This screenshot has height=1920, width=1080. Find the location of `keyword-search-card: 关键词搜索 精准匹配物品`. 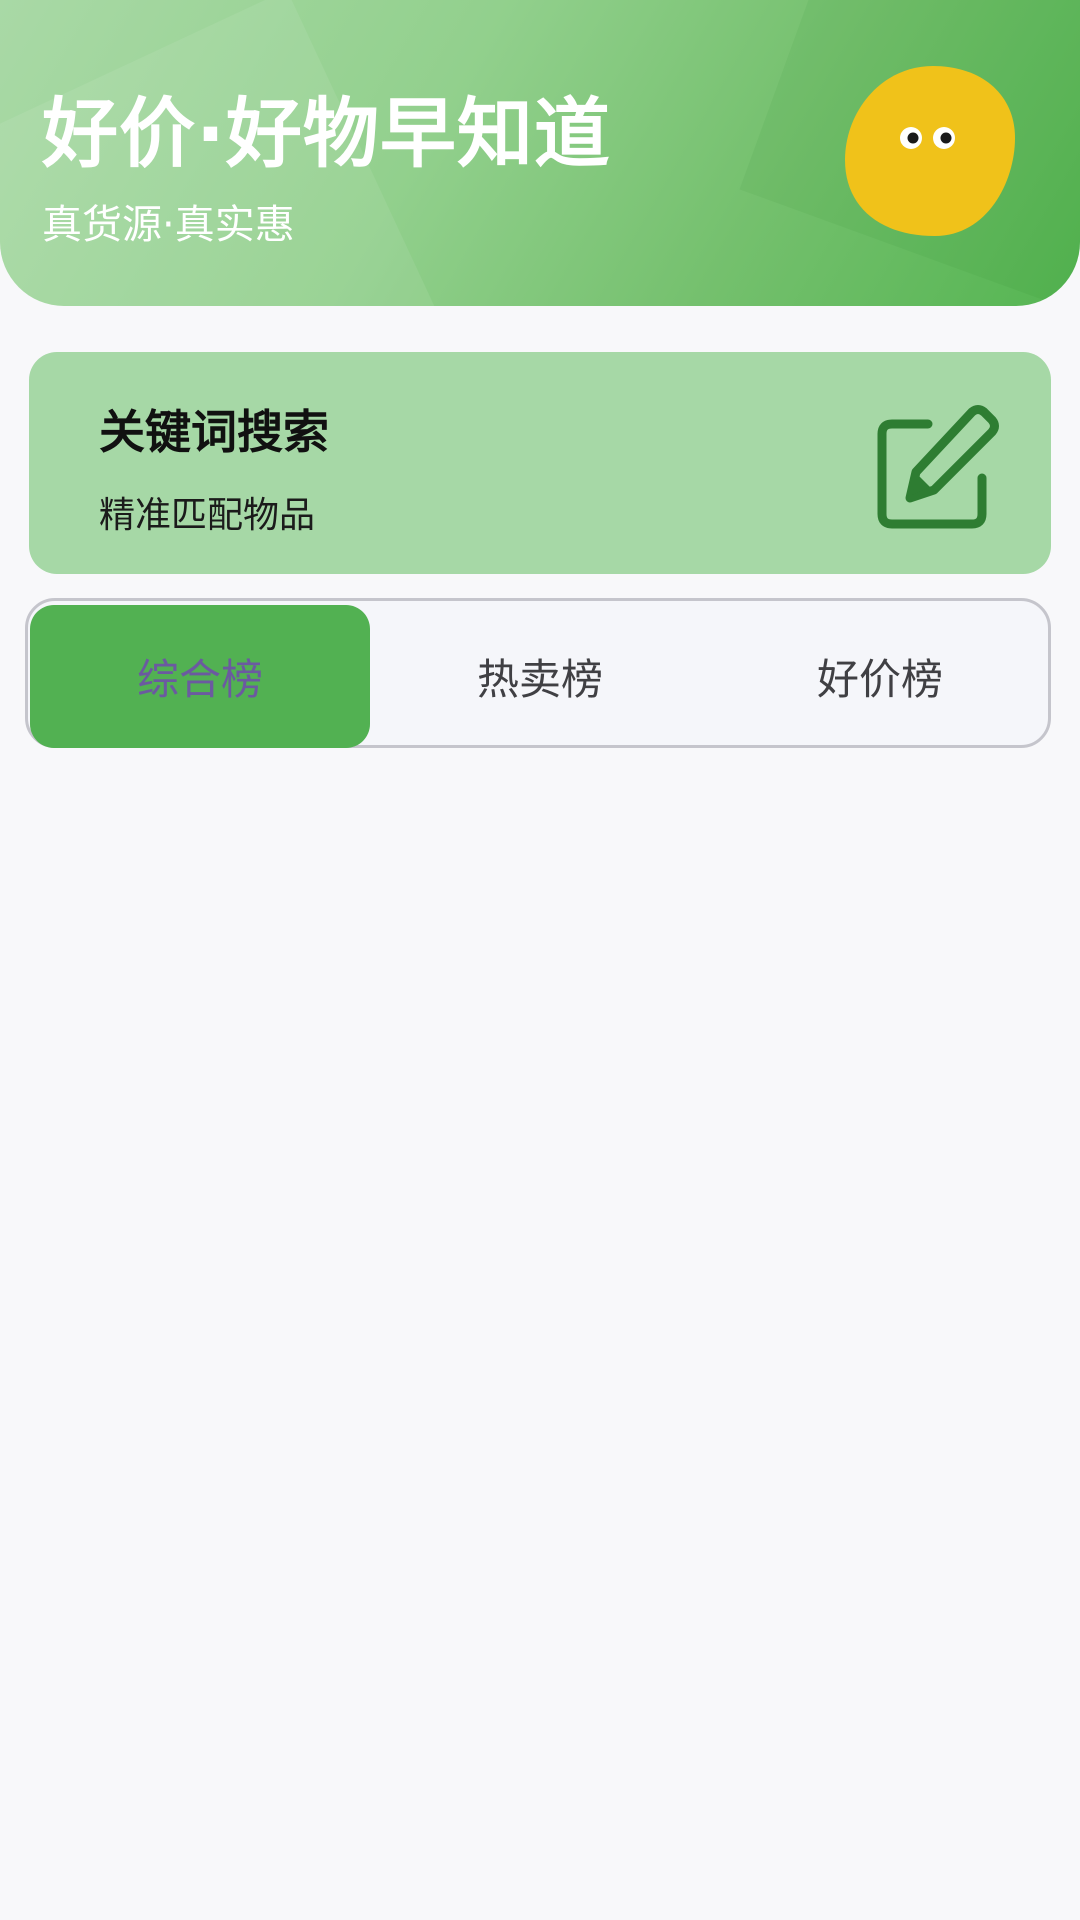

keyword-search-card: 关键词搜索 精准匹配物品 is located at coordinates (540, 463).